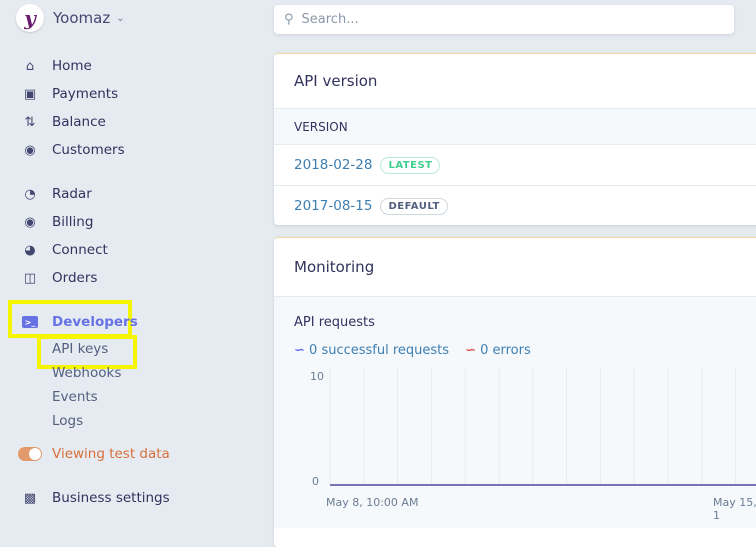  I want to click on x-tick-label: May 8, 10:00 AM, so click(372, 502).